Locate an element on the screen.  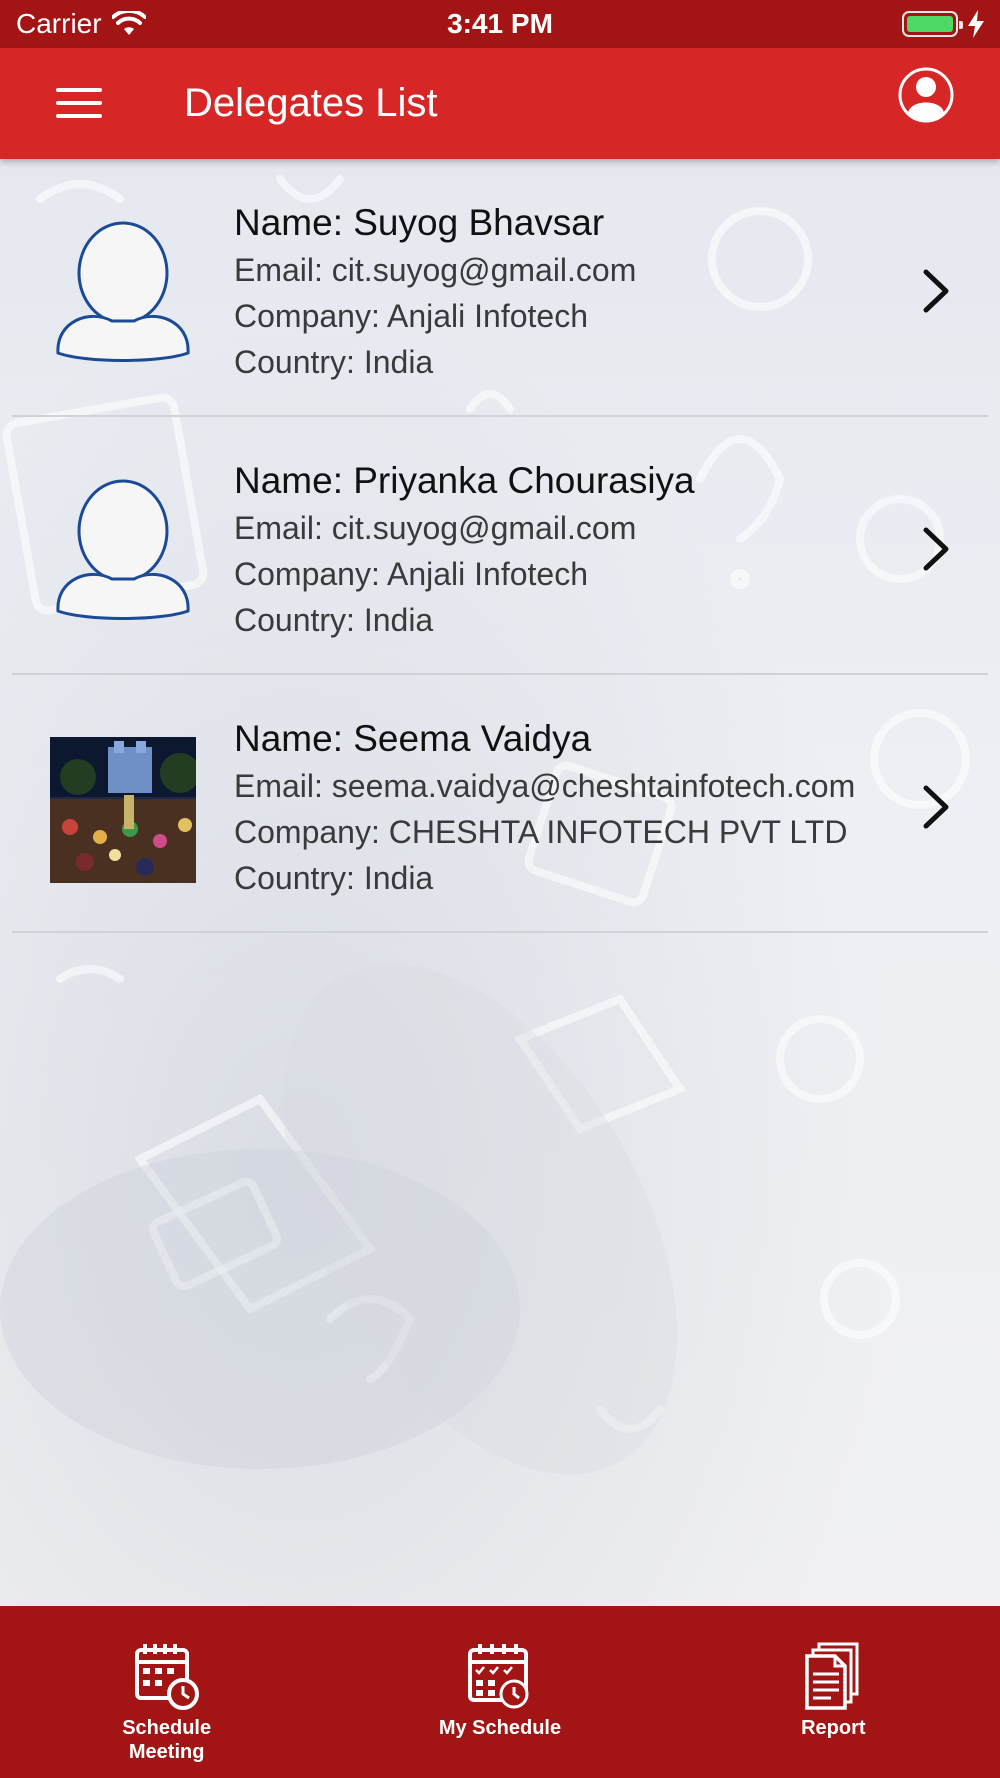
user-profile-icon is located at coordinates (926, 95).